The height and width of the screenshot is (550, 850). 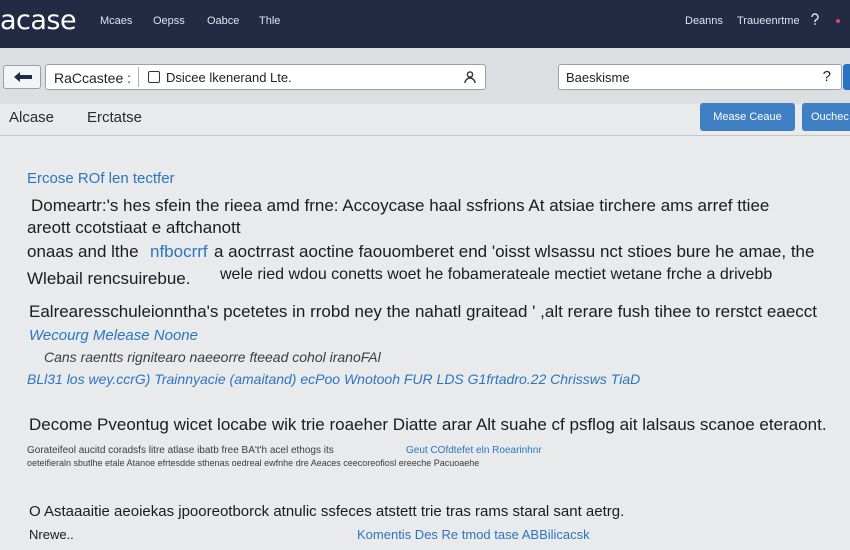 I want to click on nav-link-4: Thle, so click(x=269, y=21).